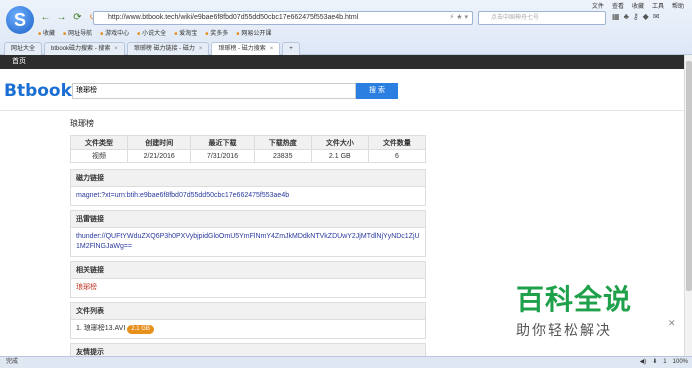  Describe the element at coordinates (515, 18) in the screenshot. I see `search-placeholder: 点击中国神舟七号` at that location.